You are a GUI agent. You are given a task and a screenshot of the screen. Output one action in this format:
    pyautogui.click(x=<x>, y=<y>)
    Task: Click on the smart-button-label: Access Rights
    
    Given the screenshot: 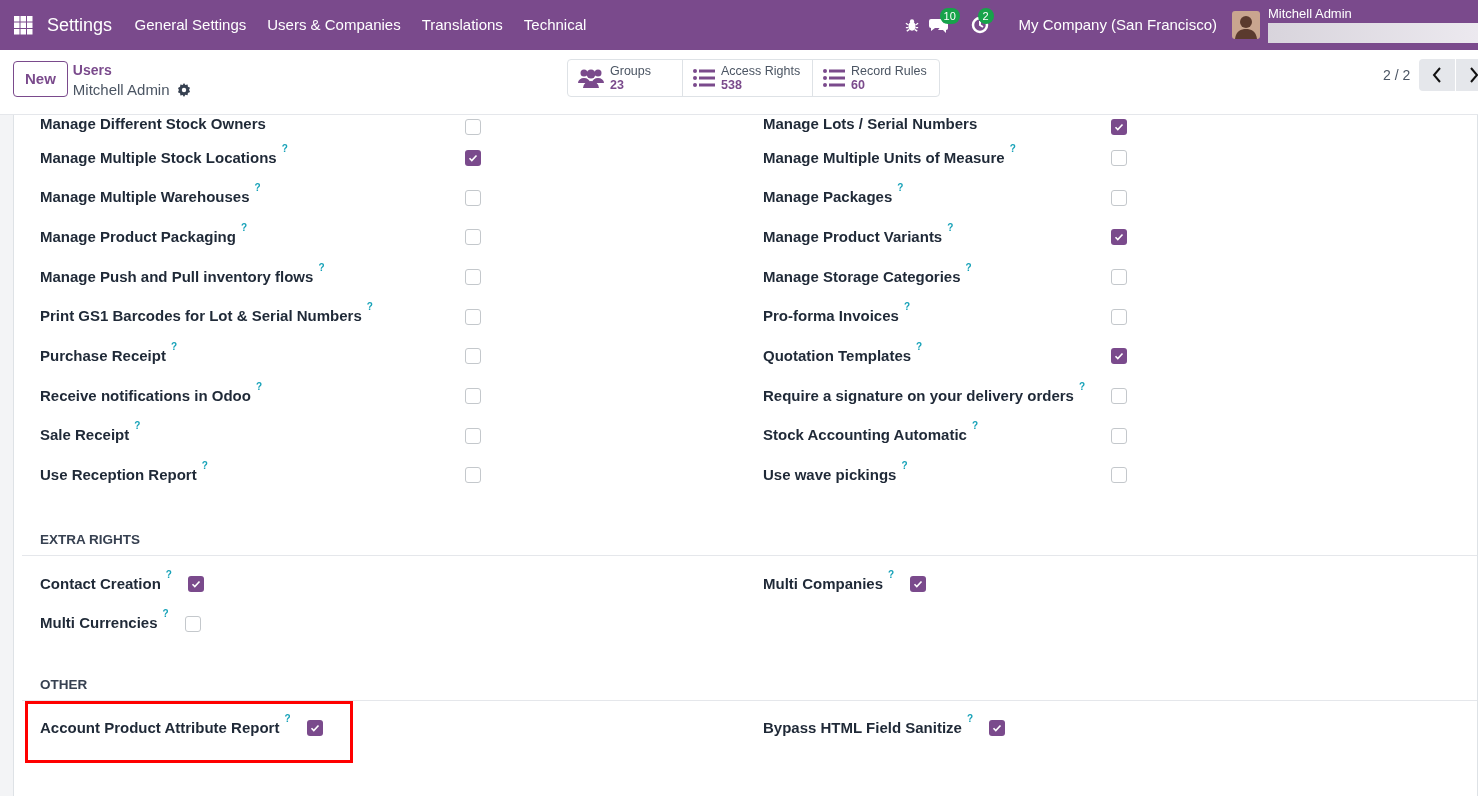 What is the action you would take?
    pyautogui.click(x=761, y=71)
    